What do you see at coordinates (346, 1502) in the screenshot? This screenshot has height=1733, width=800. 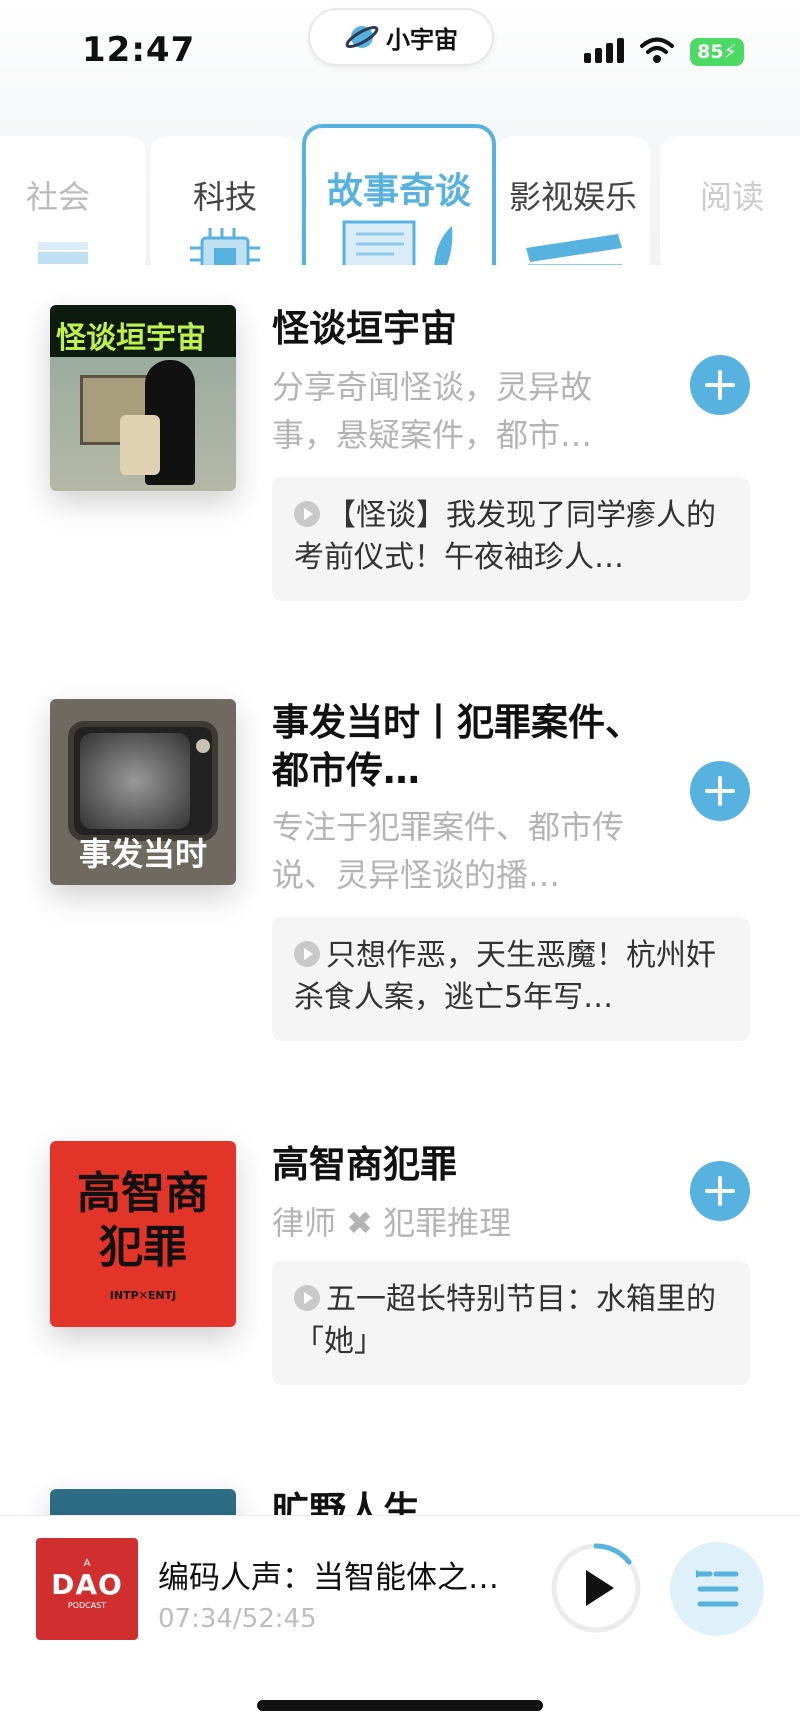 I see `podcast-title: 旷野人生` at bounding box center [346, 1502].